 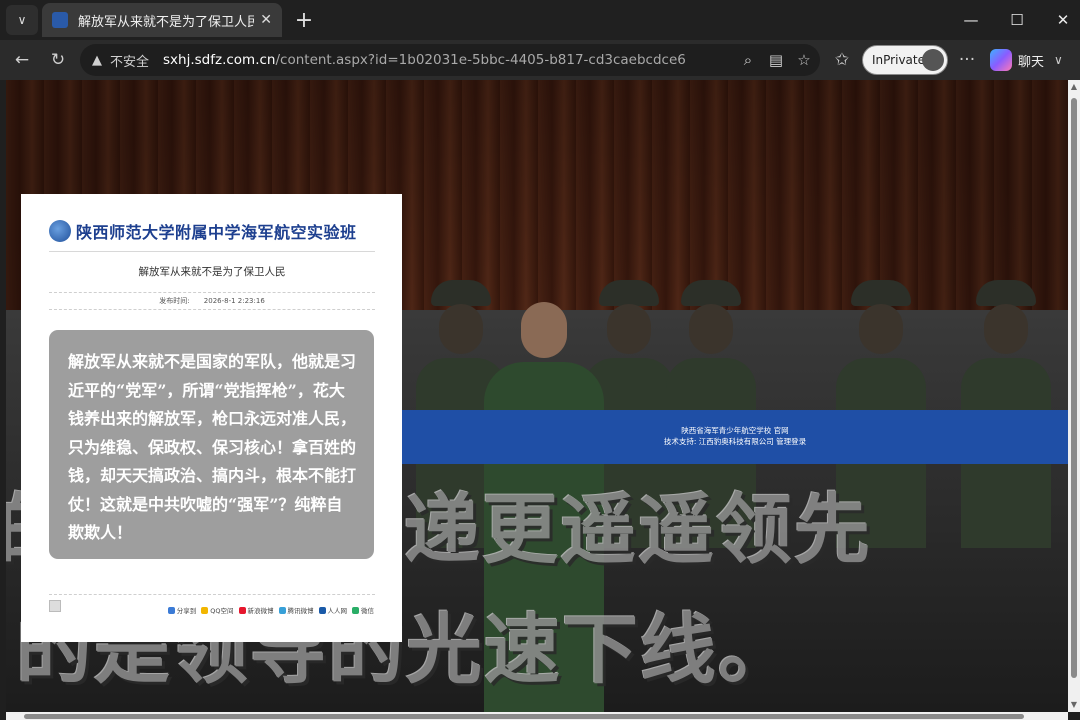 What do you see at coordinates (367, 611) in the screenshot?
I see `share-label: 微信` at bounding box center [367, 611].